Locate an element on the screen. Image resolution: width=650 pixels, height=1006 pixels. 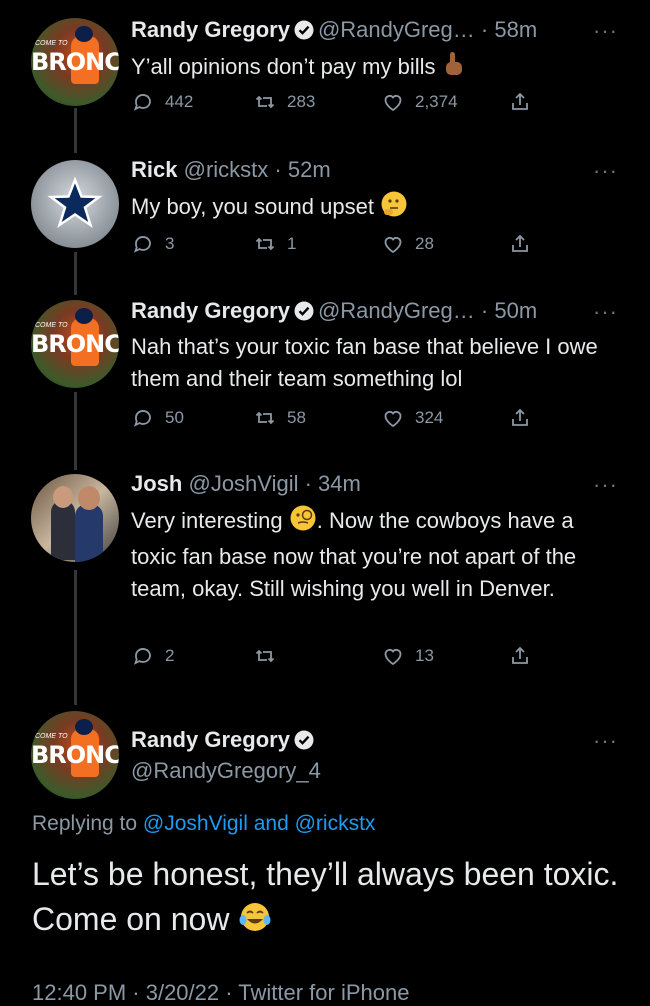
like-button: 2,374 is located at coordinates (419, 102).